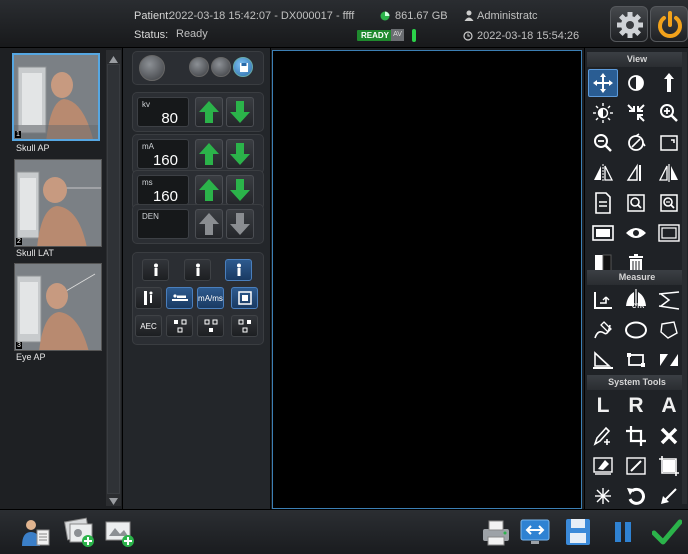 The width and height of the screenshot is (688, 554). What do you see at coordinates (637, 277) in the screenshot?
I see `measure-section-title: Measure` at bounding box center [637, 277].